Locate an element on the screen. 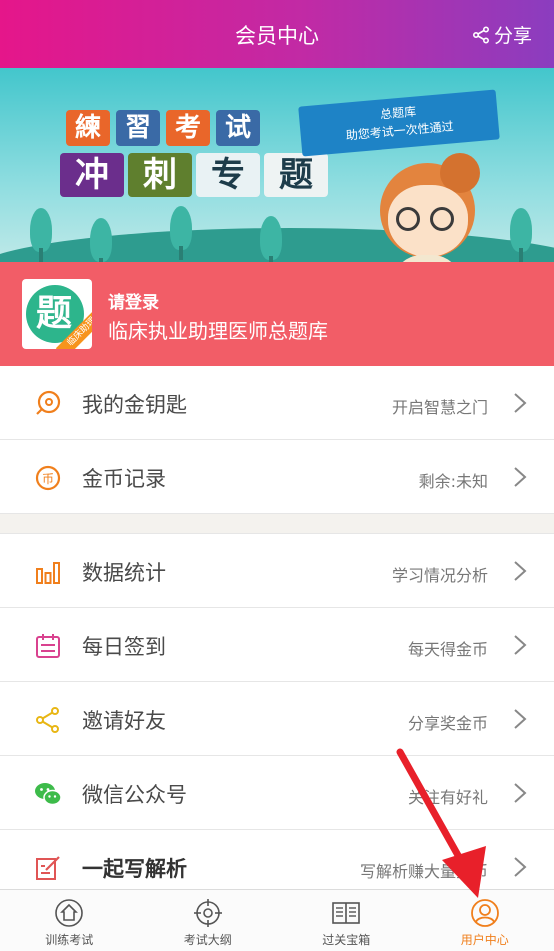 The width and height of the screenshot is (554, 951). menu-item-statistics: 数据统计 学习情况分析 is located at coordinates (277, 571).